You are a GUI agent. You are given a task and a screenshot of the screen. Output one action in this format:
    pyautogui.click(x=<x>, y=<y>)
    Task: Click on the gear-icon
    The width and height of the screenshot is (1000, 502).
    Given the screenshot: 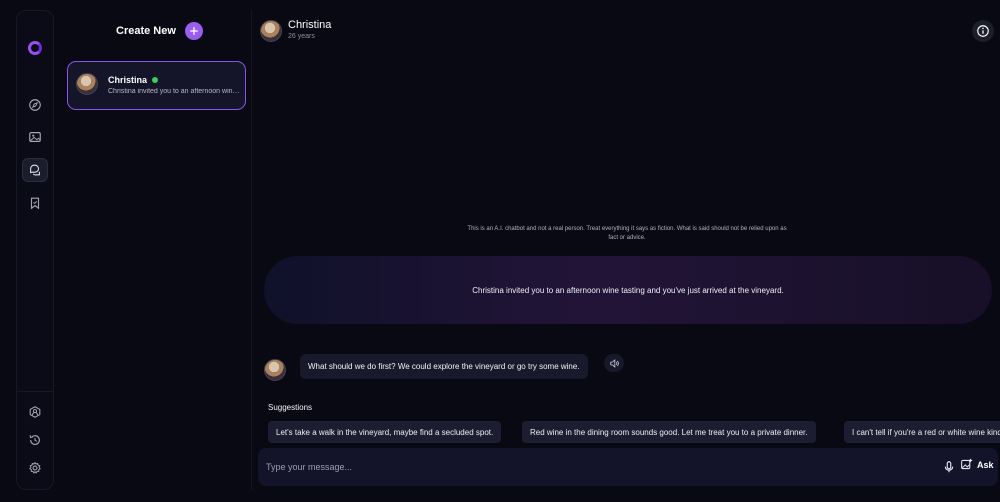 What is the action you would take?
    pyautogui.click(x=35, y=467)
    